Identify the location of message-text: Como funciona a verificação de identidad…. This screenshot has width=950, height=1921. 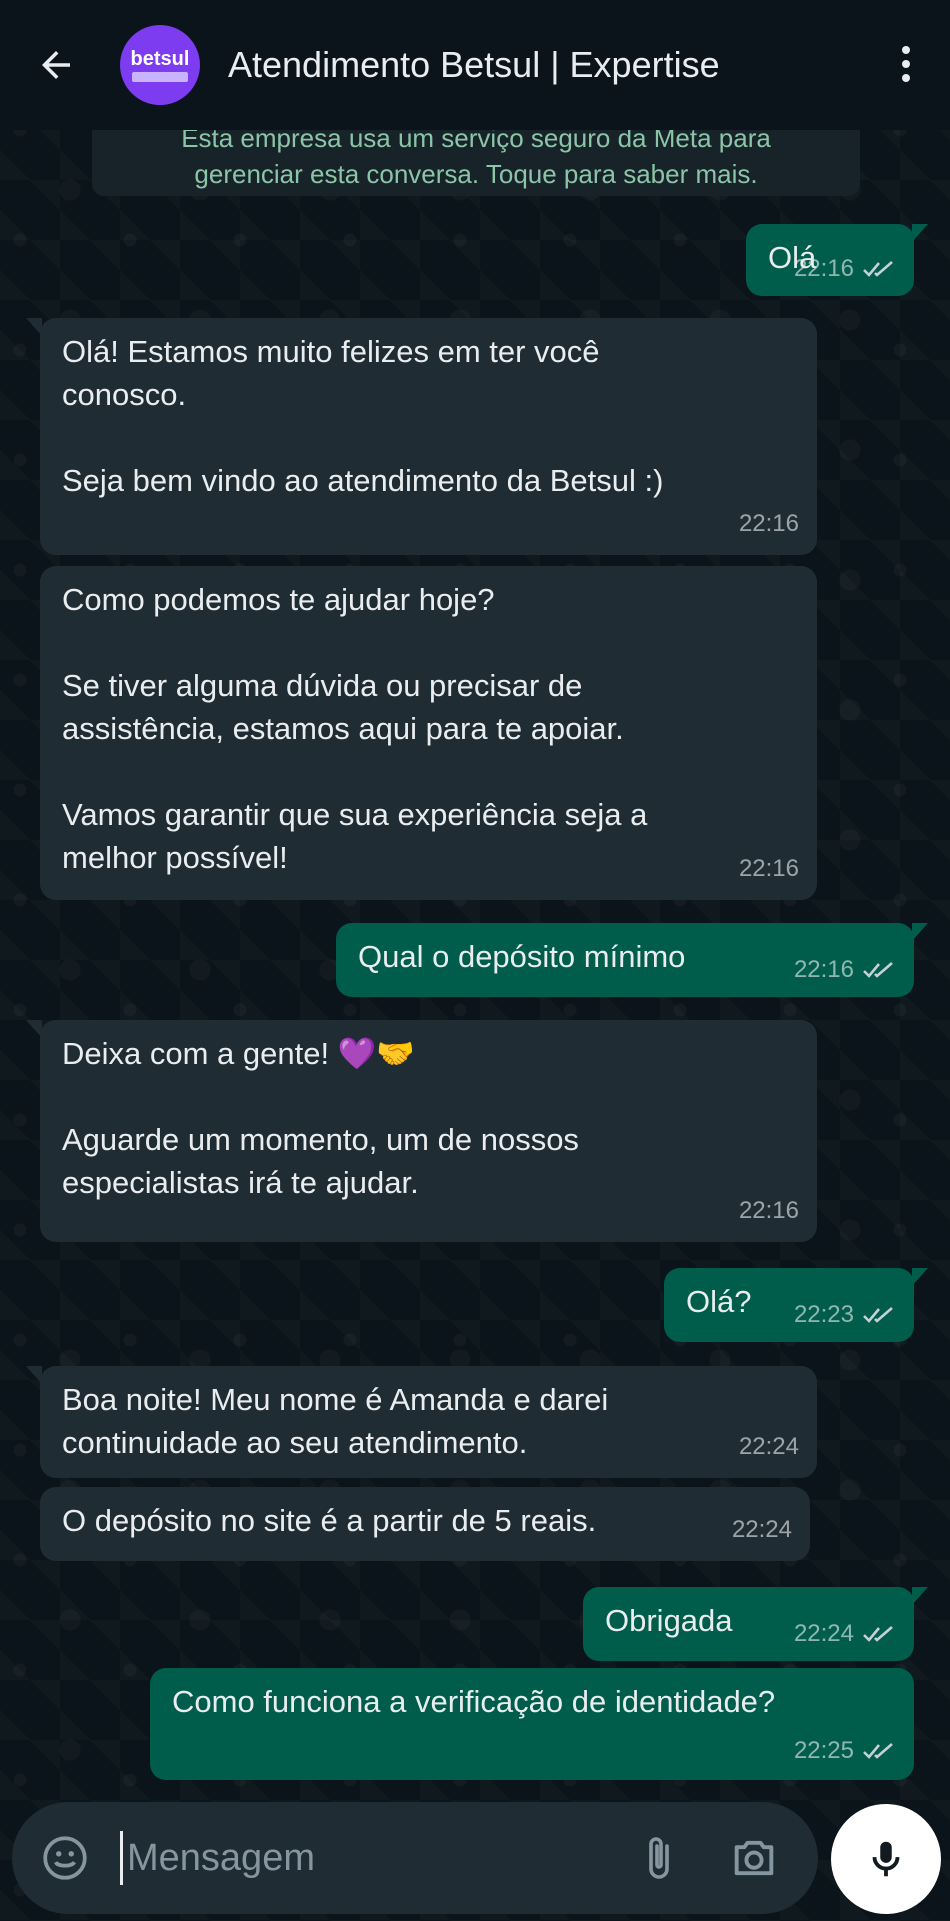
(474, 1701).